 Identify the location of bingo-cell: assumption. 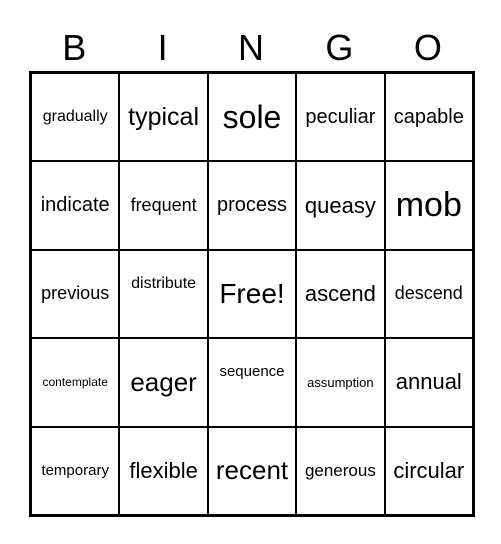
(340, 382).